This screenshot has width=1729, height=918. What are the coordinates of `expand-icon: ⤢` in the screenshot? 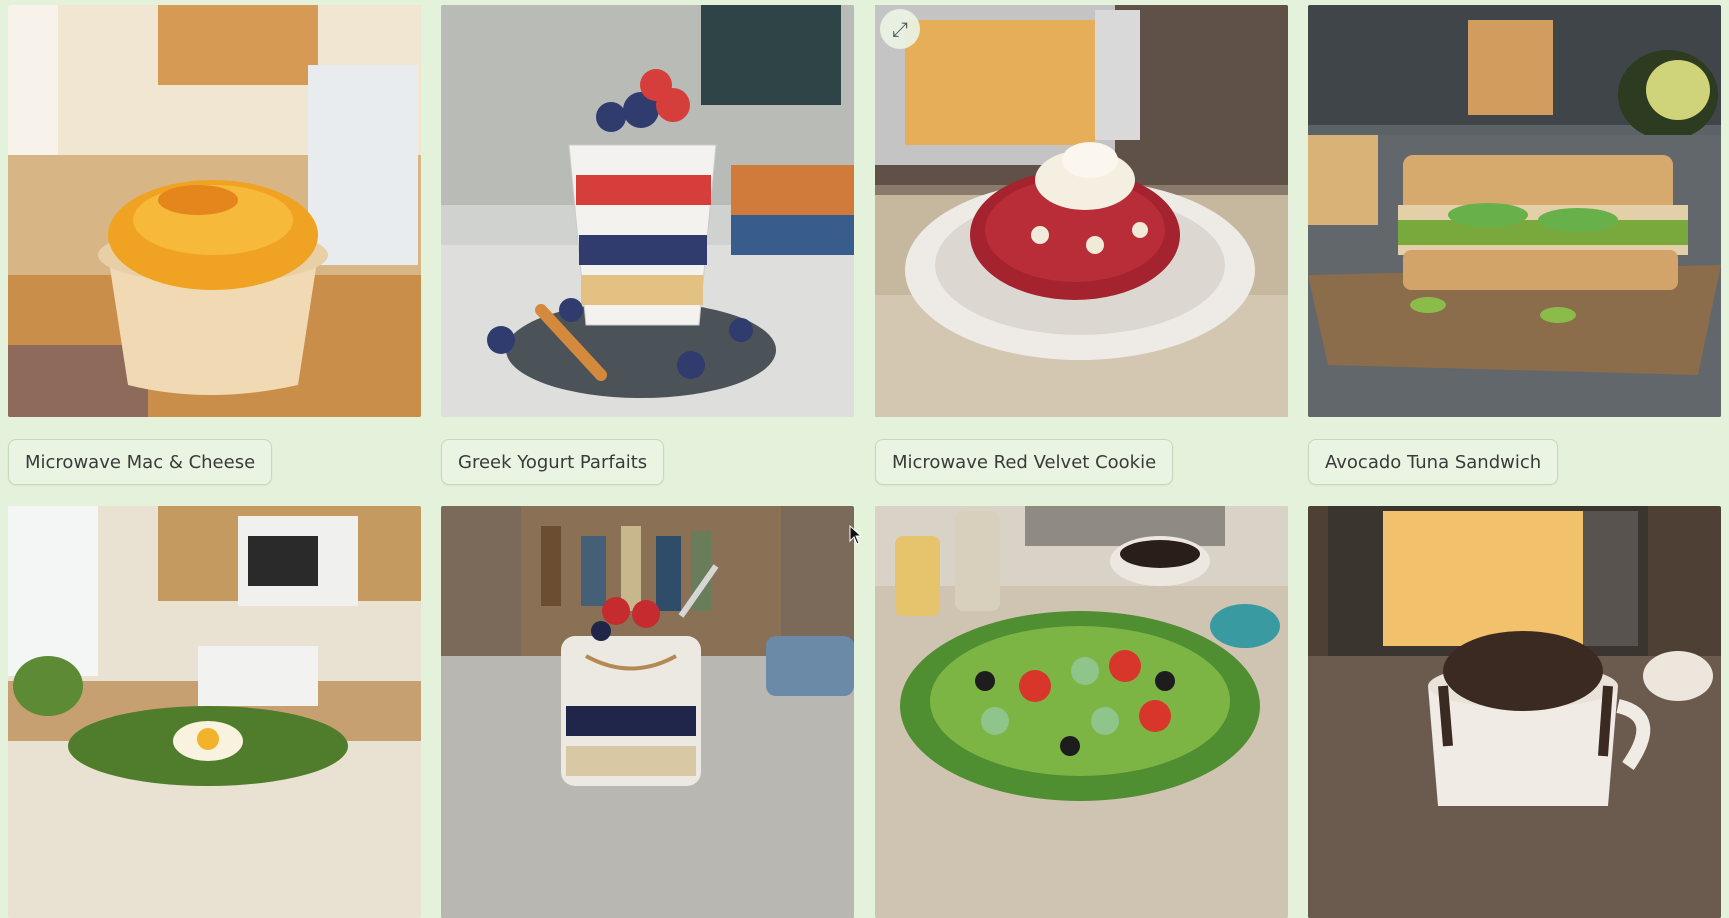 It's located at (900, 29).